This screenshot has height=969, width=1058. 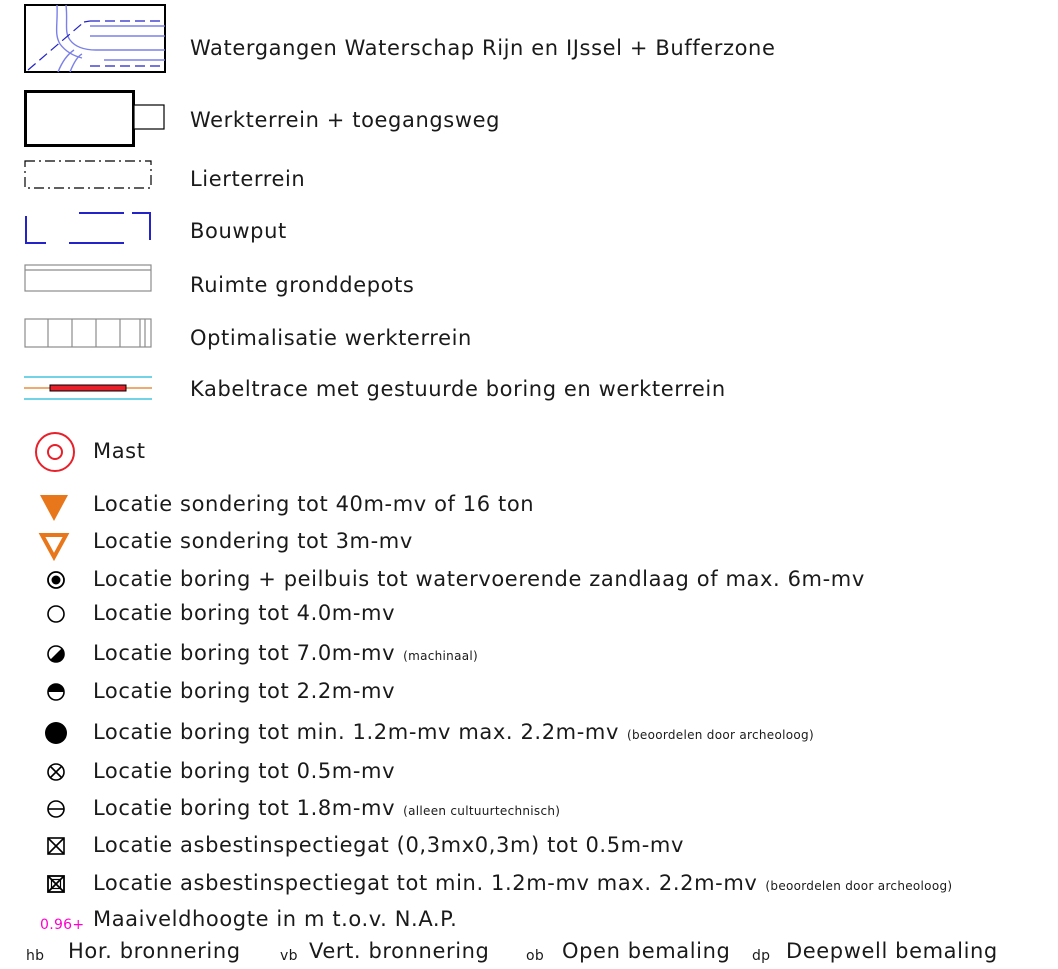 What do you see at coordinates (529, 180) in the screenshot?
I see `legend-item-lierterrein: Lierterrein` at bounding box center [529, 180].